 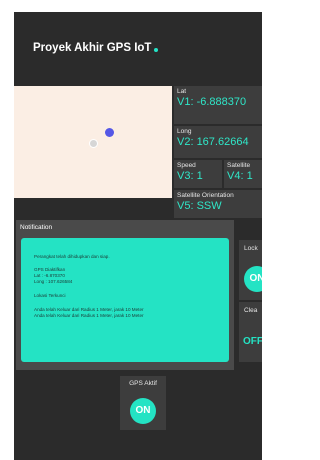 I want to click on notification-line: Lokasi Terkunci, so click(x=50, y=295).